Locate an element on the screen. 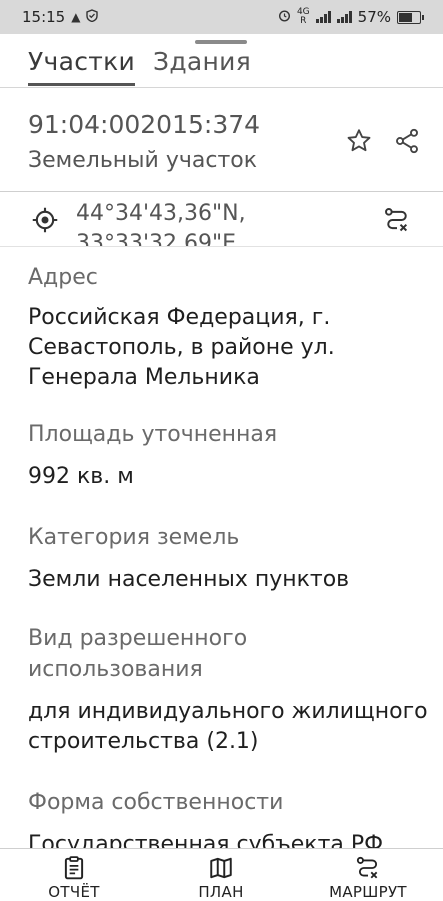 This screenshot has height=901, width=443. category-label: Категория земель is located at coordinates (134, 537).